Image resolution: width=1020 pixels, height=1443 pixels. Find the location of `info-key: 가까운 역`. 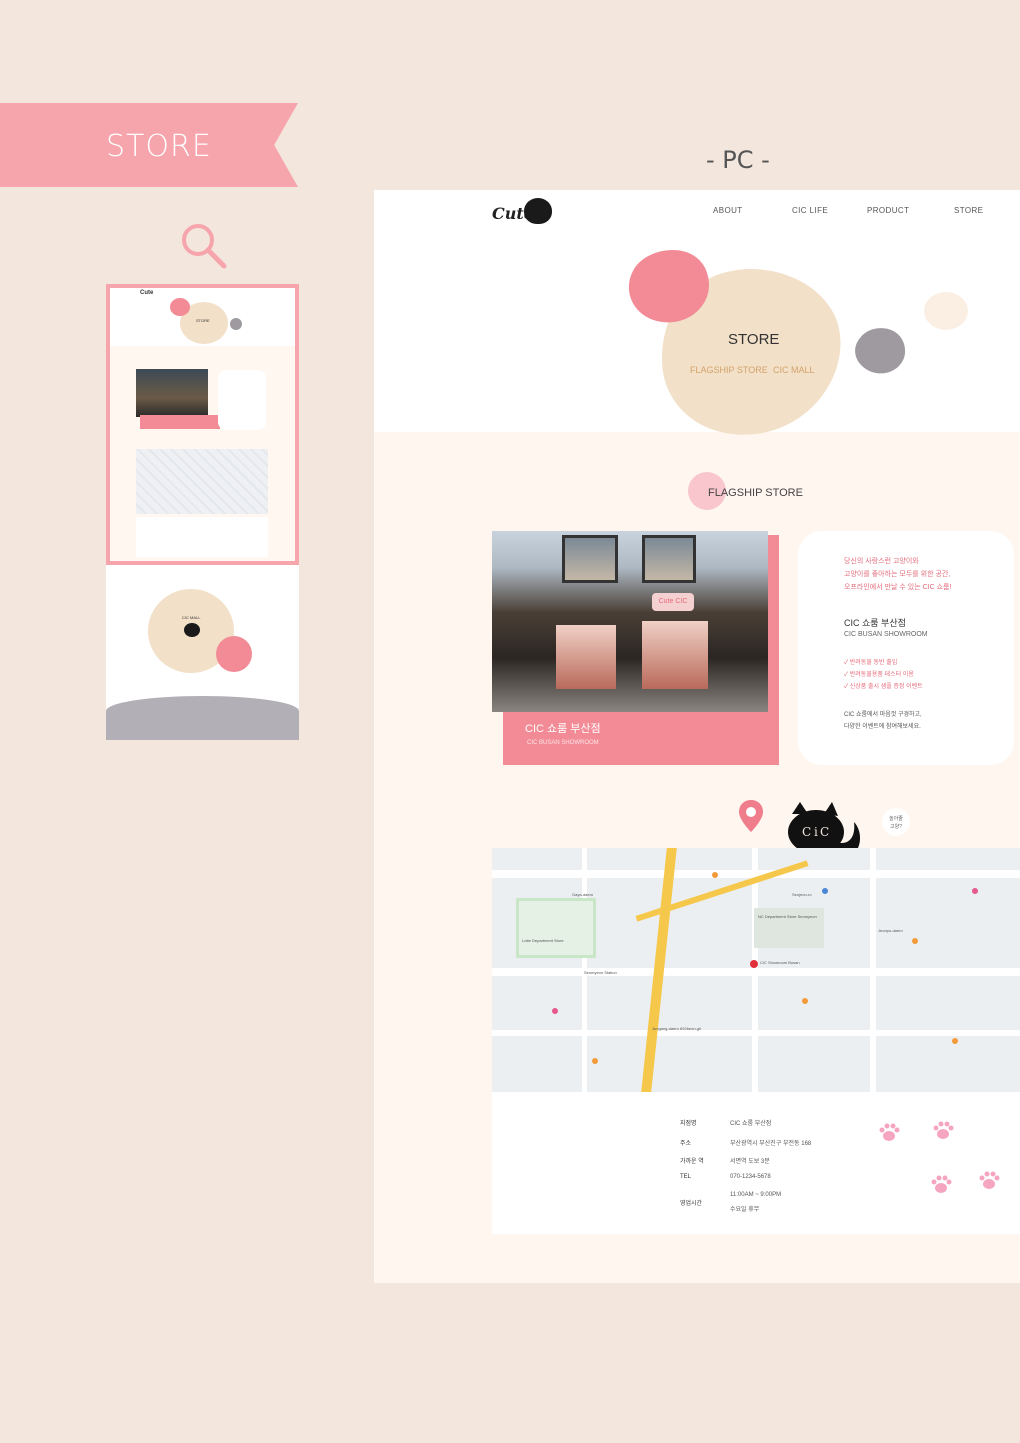

info-key: 가까운 역 is located at coordinates (692, 1162).